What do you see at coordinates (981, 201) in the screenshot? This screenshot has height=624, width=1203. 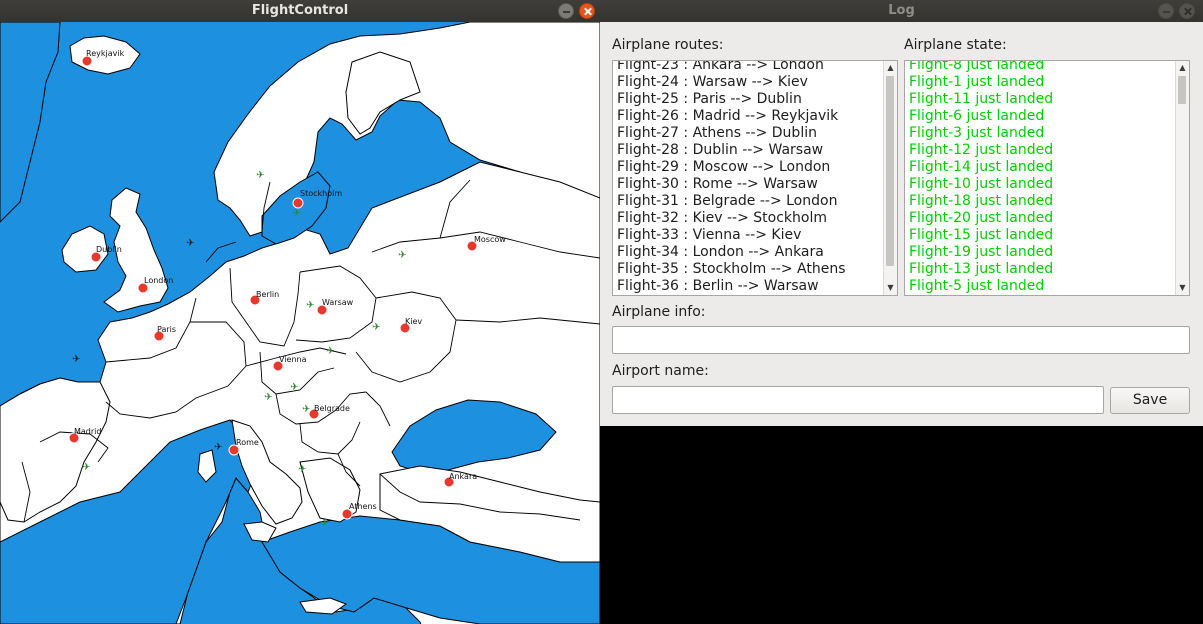 I see `list-item: Flight-18 just landed` at bounding box center [981, 201].